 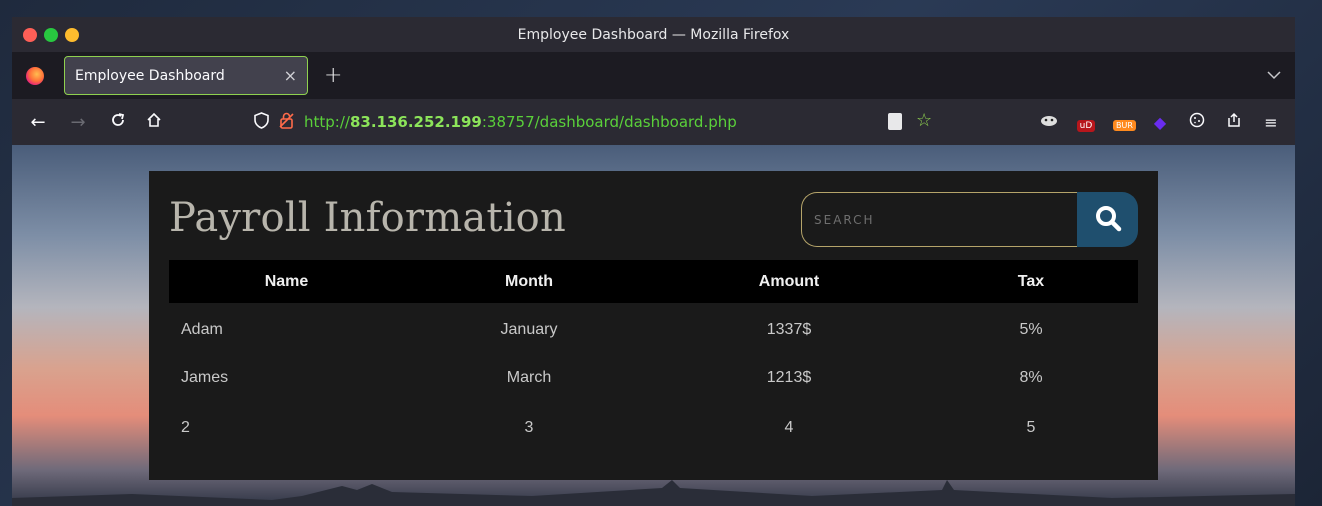 I want to click on ublock-origin-icon: uD, so click(x=1086, y=122).